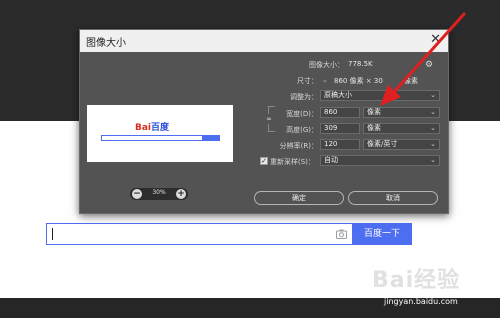 Image resolution: width=500 pixels, height=318 pixels. I want to click on watermark: Bai经验 jingyan.baidu.com, so click(435, 287).